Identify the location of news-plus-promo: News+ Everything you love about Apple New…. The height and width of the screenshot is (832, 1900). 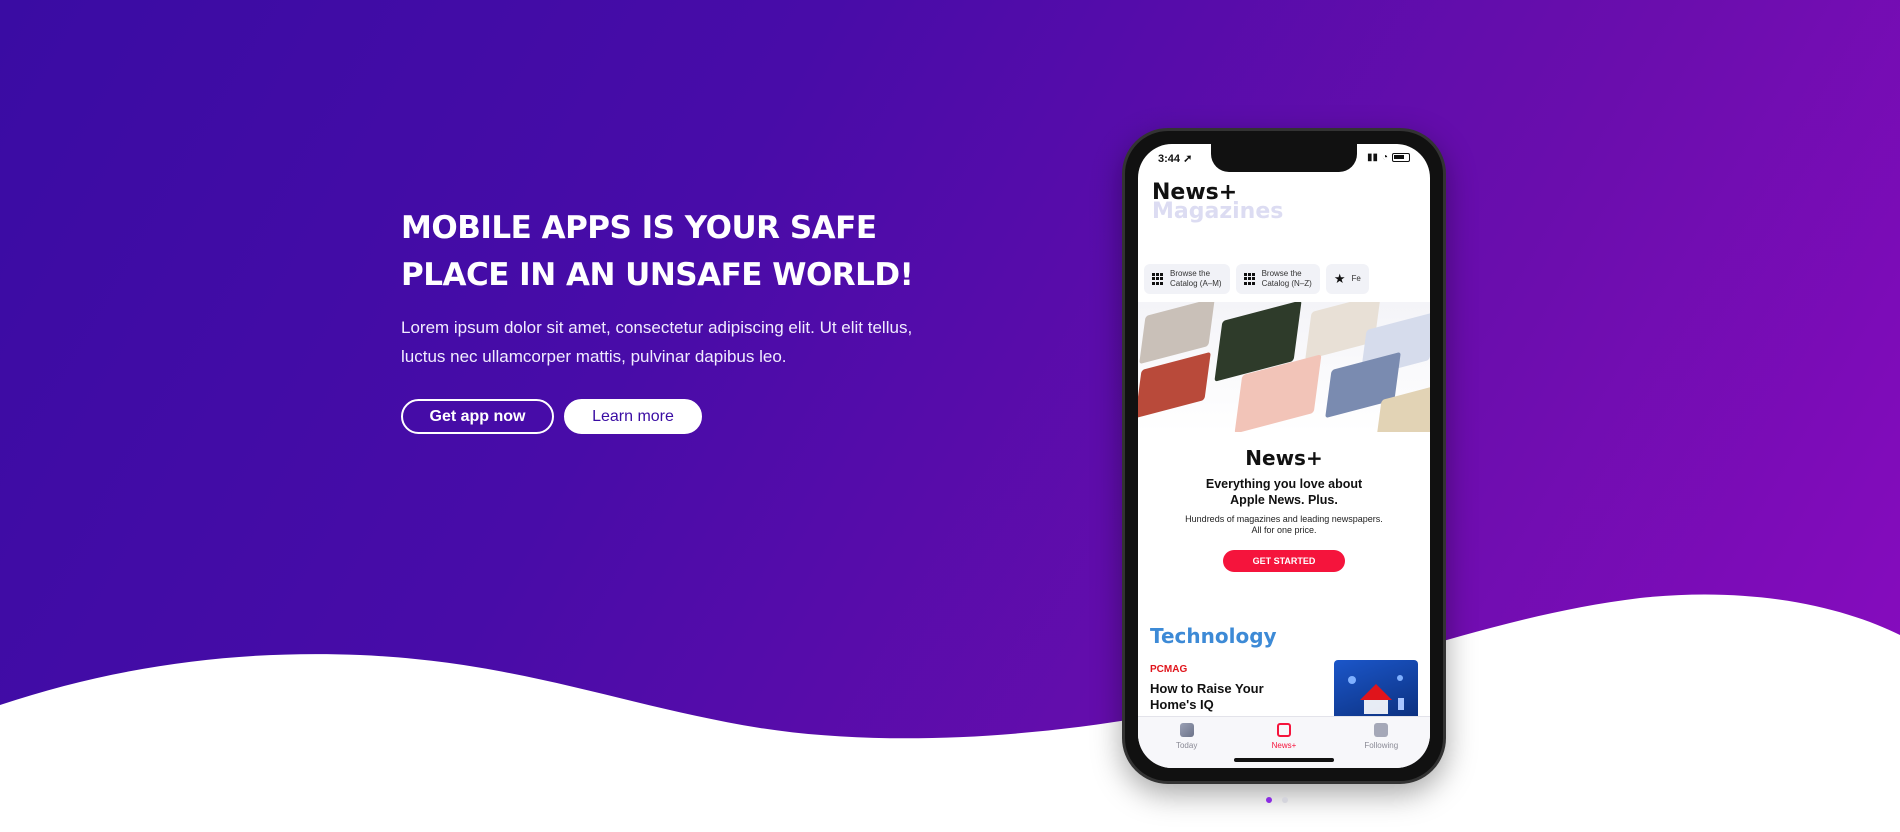
(1284, 509).